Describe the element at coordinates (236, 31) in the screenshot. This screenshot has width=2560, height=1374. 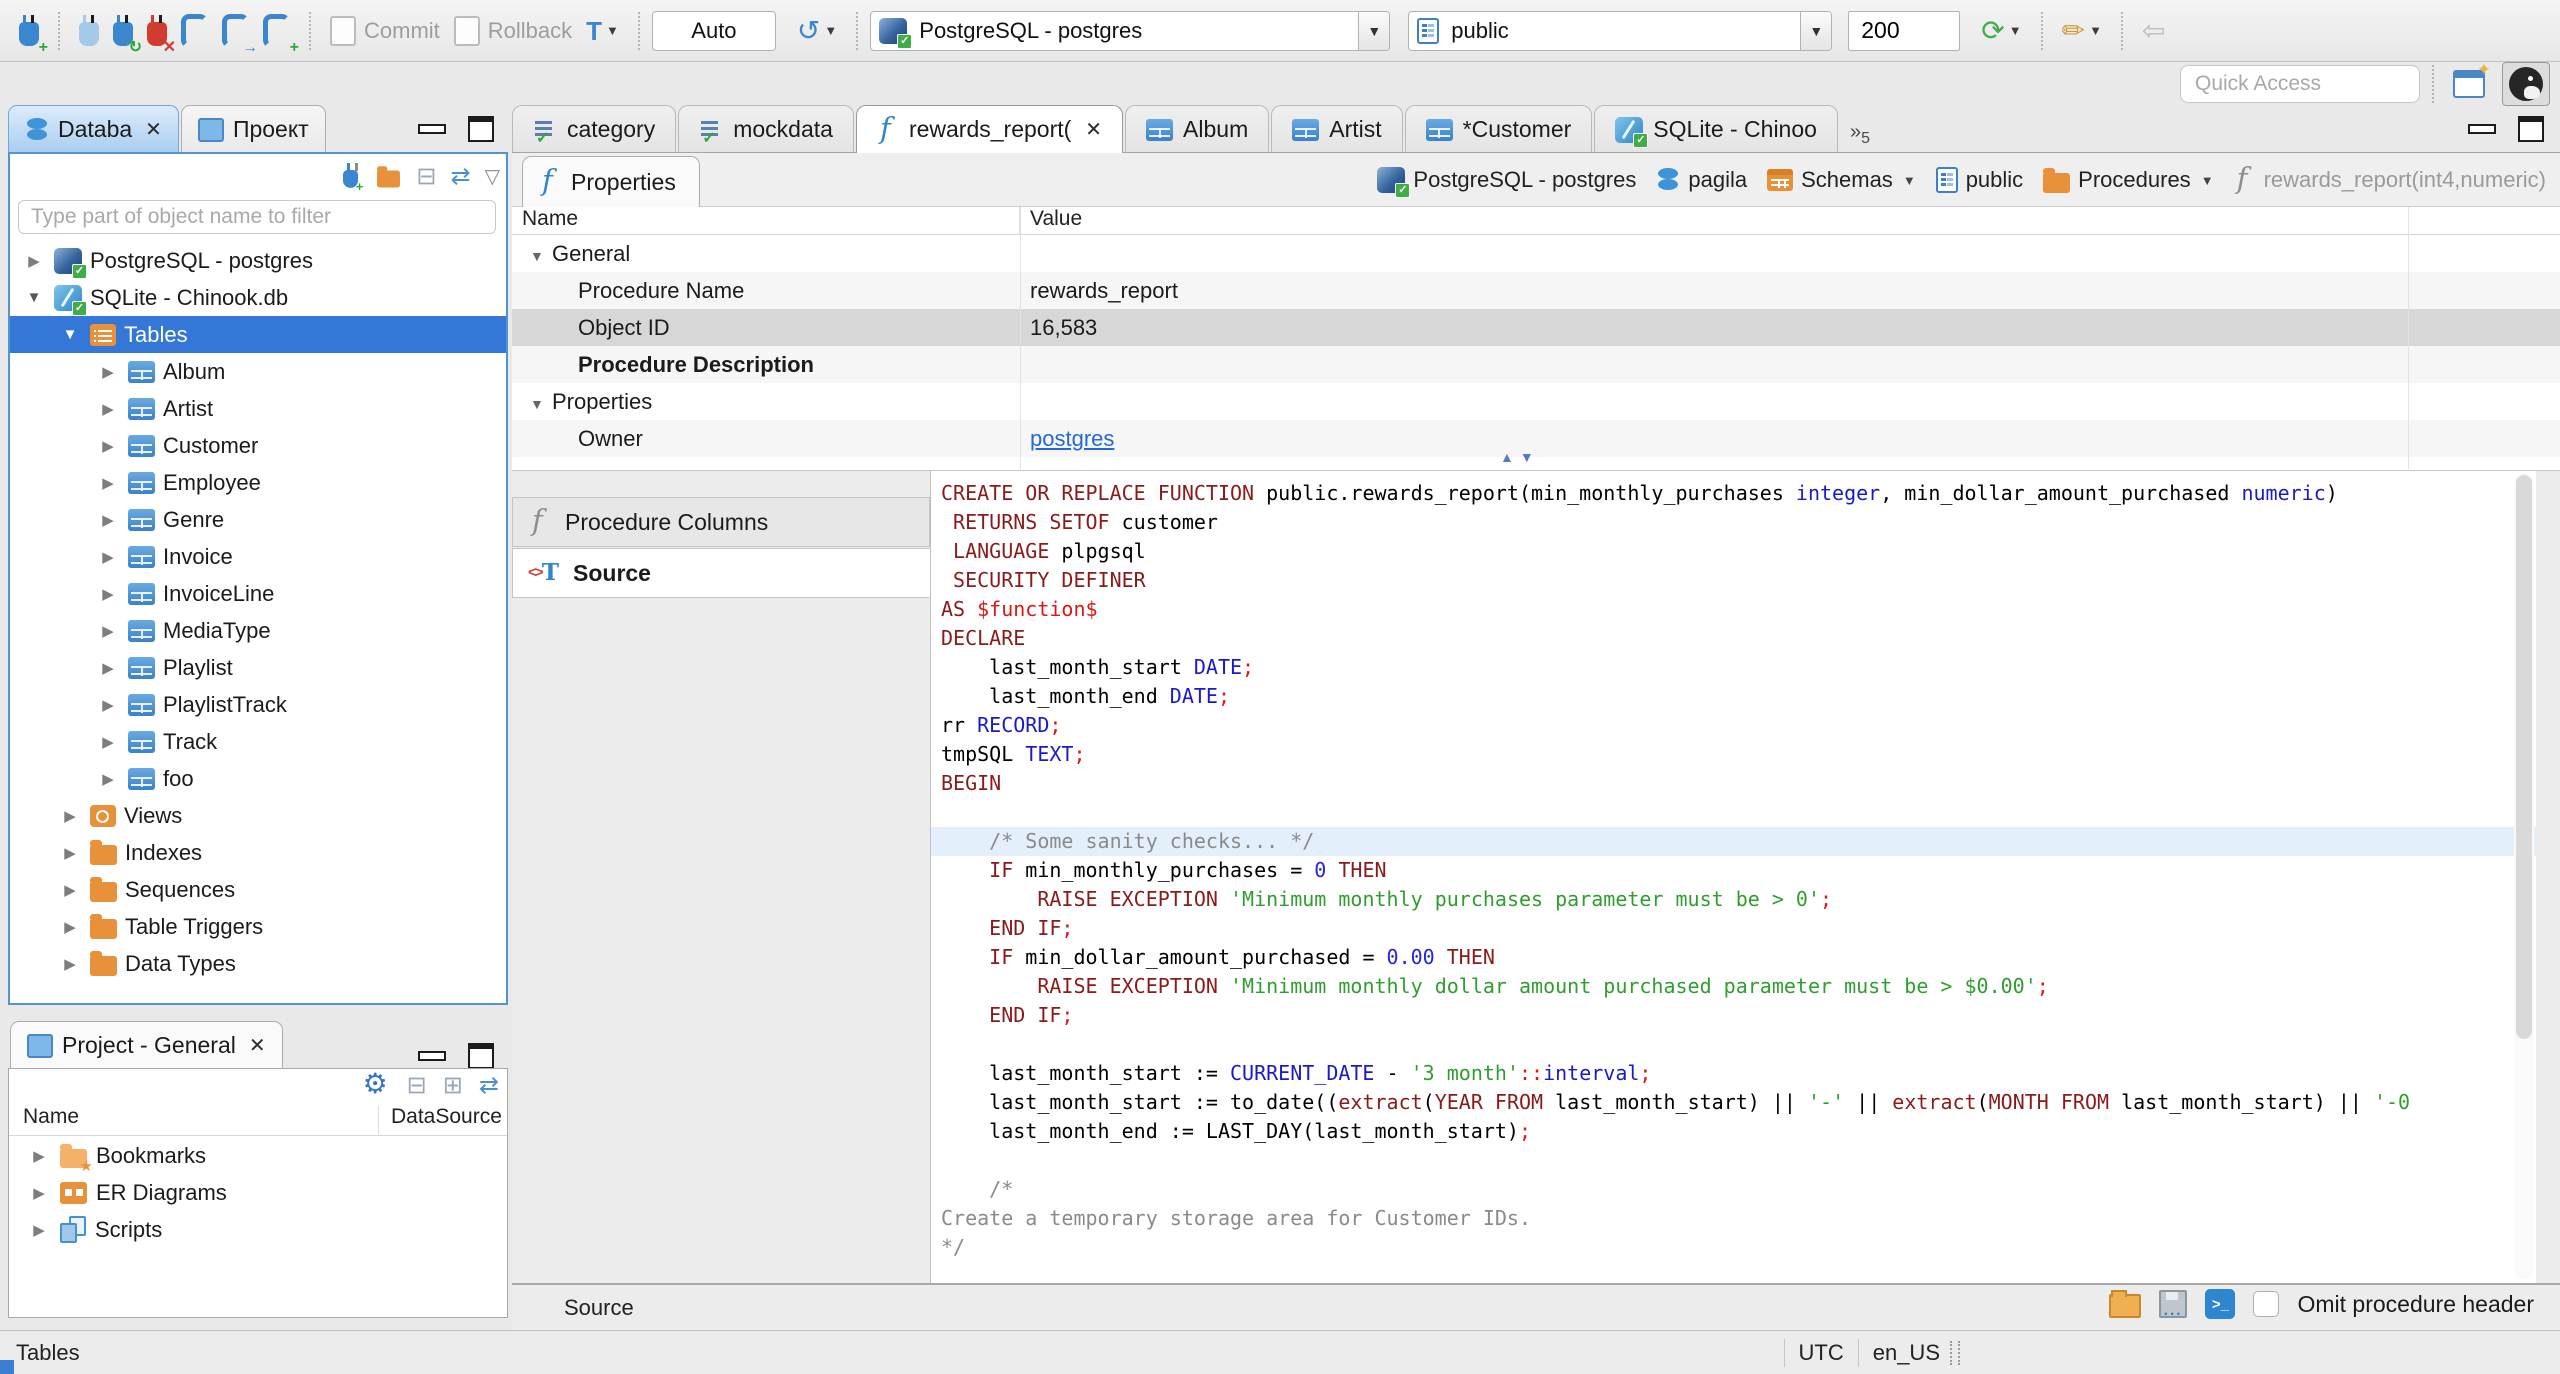
I see `open-sql-editor-button: →` at that location.